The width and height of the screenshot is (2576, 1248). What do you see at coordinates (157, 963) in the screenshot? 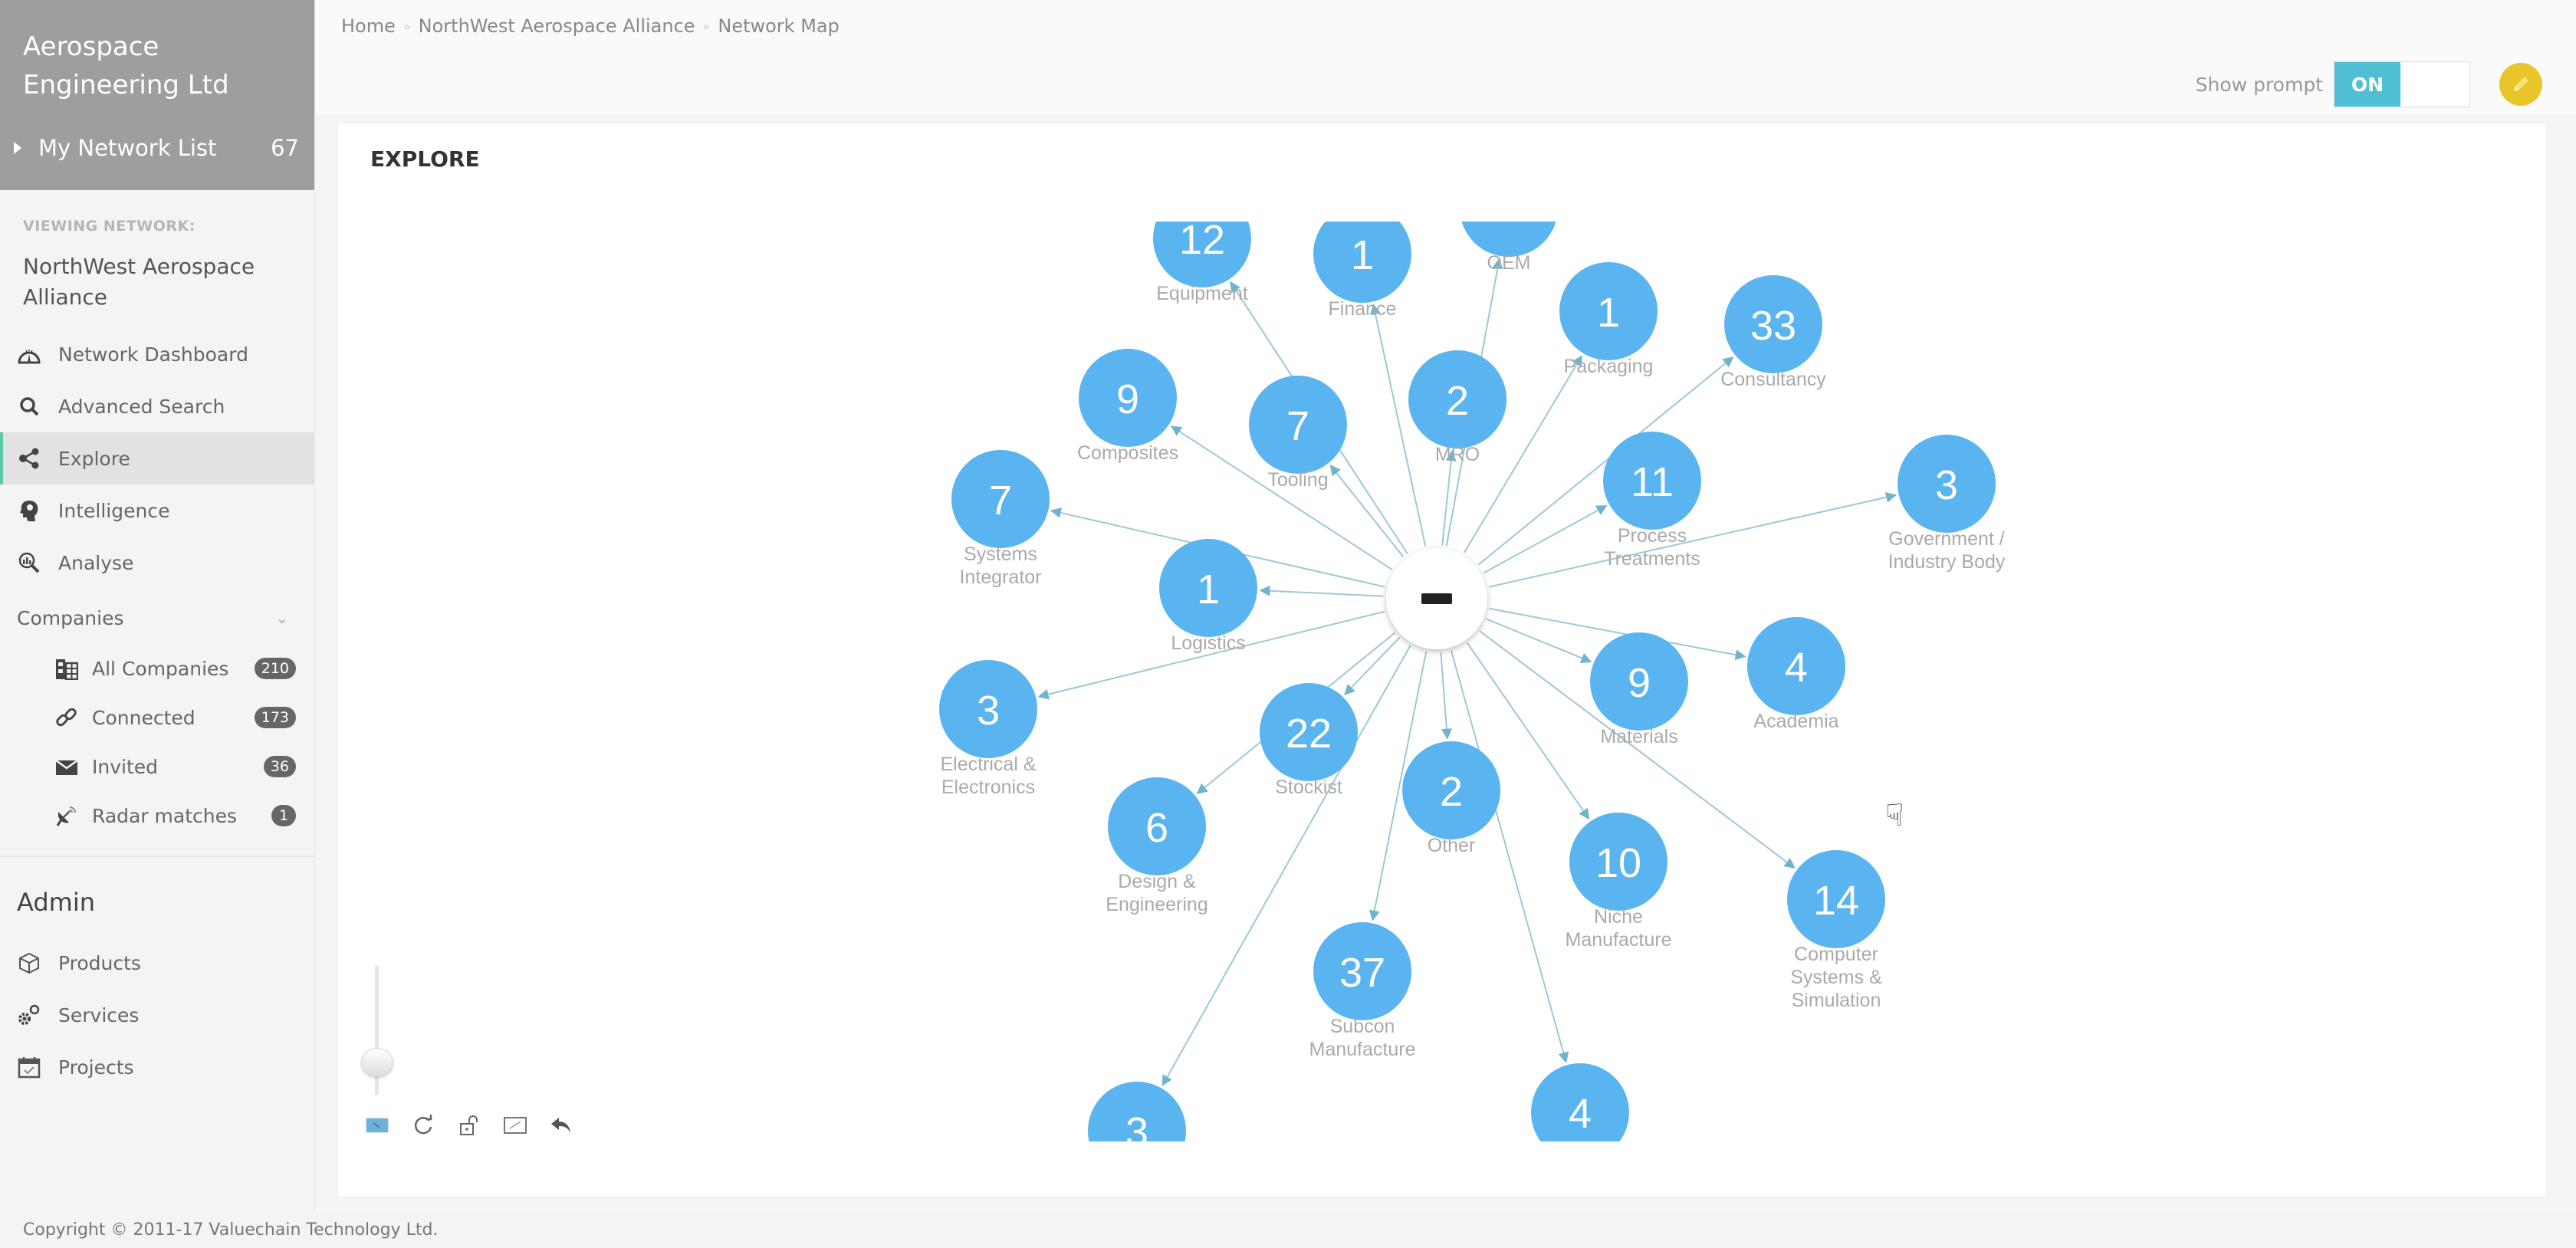
I see `nav-products: Products` at bounding box center [157, 963].